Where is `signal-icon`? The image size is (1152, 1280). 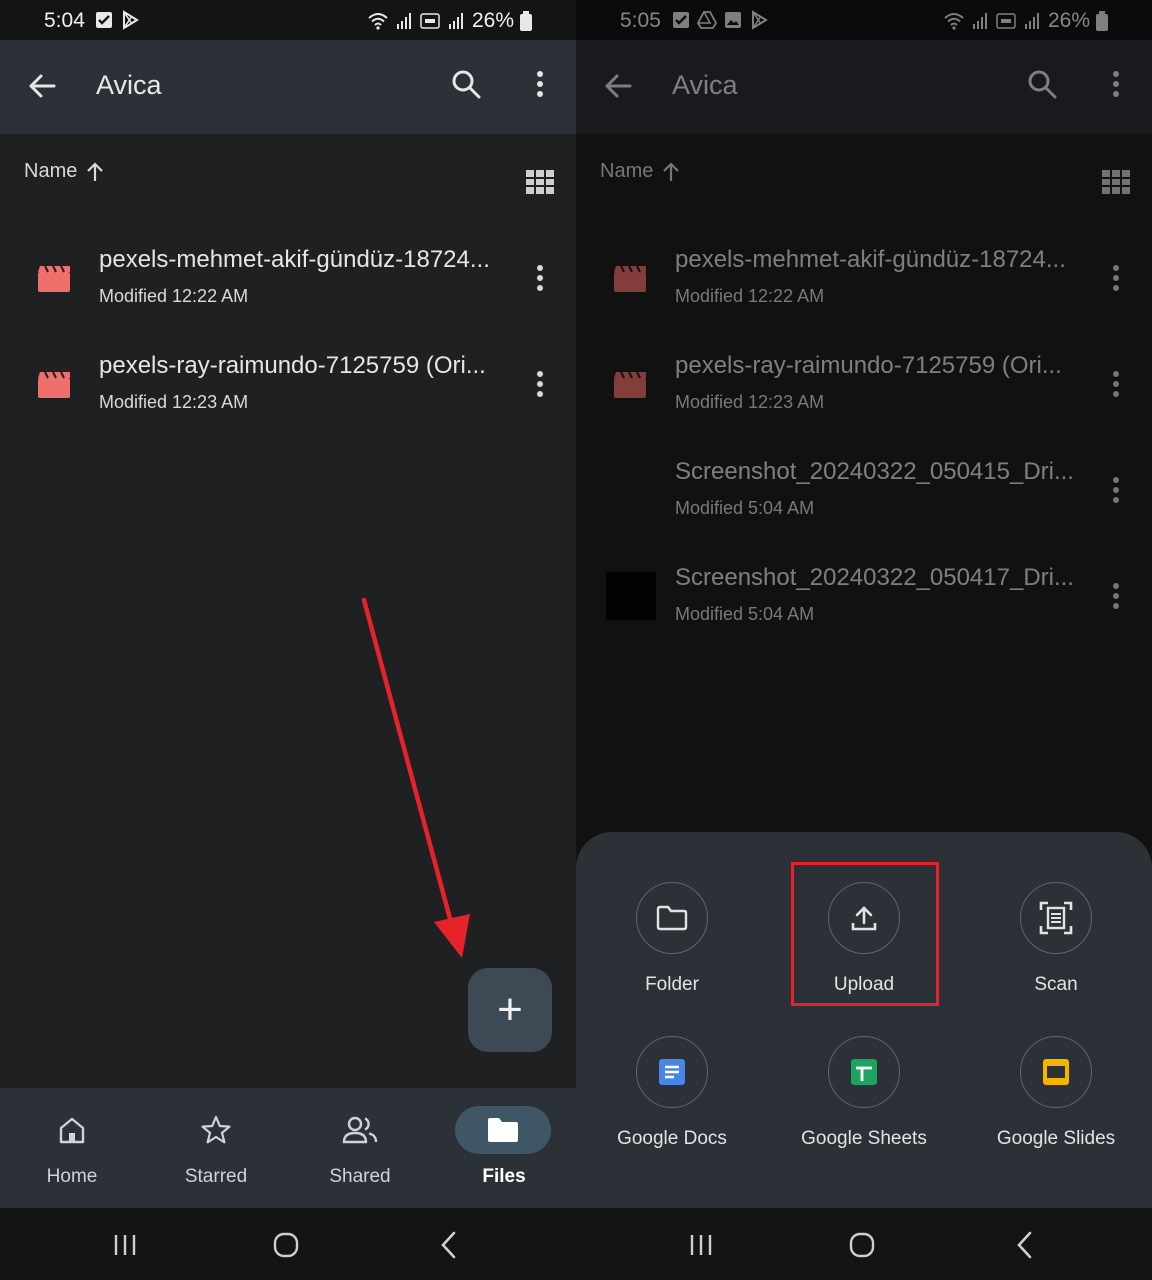 signal-icon is located at coordinates (403, 21).